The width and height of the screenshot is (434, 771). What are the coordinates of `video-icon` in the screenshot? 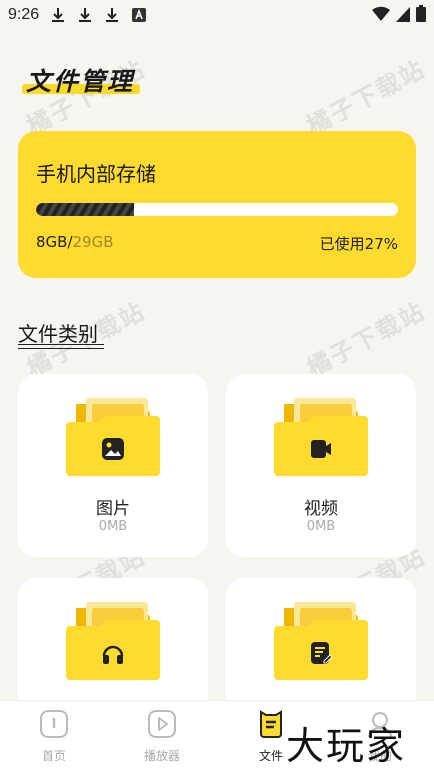 It's located at (321, 449).